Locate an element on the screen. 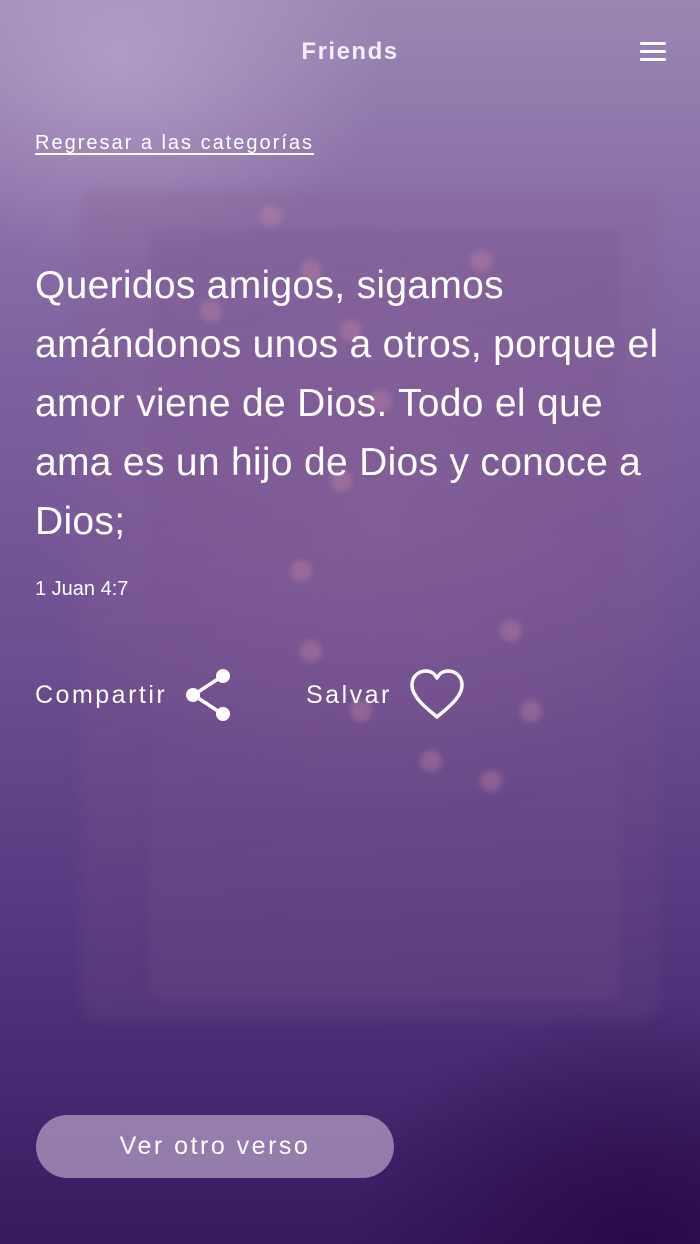 This screenshot has height=1244, width=700. next-verse-button: Ver otro verso is located at coordinates (215, 1146).